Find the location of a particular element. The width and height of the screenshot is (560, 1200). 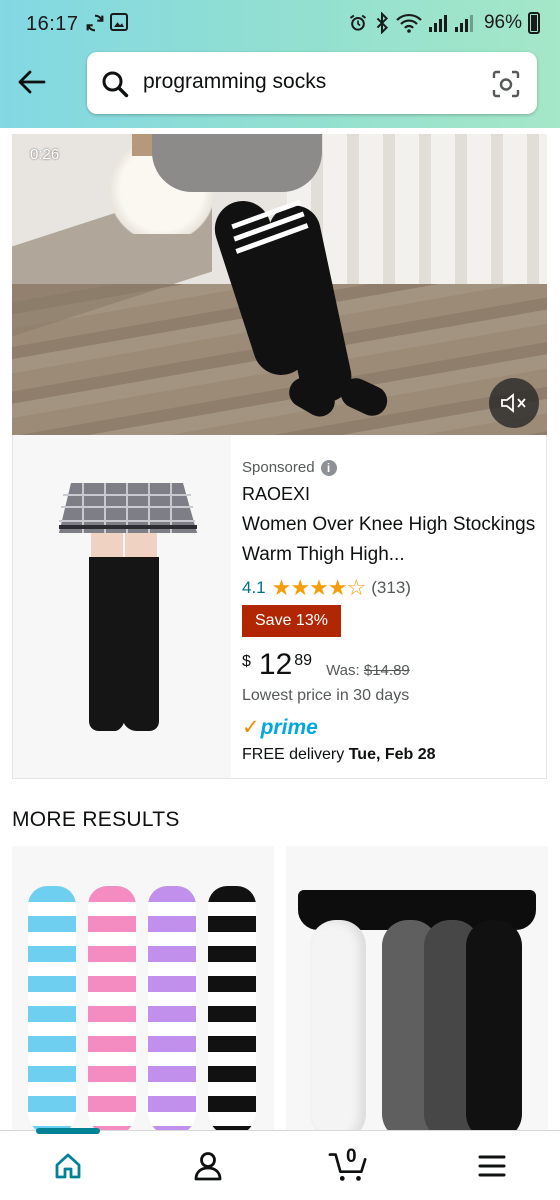

menu-icon is located at coordinates (492, 1166).